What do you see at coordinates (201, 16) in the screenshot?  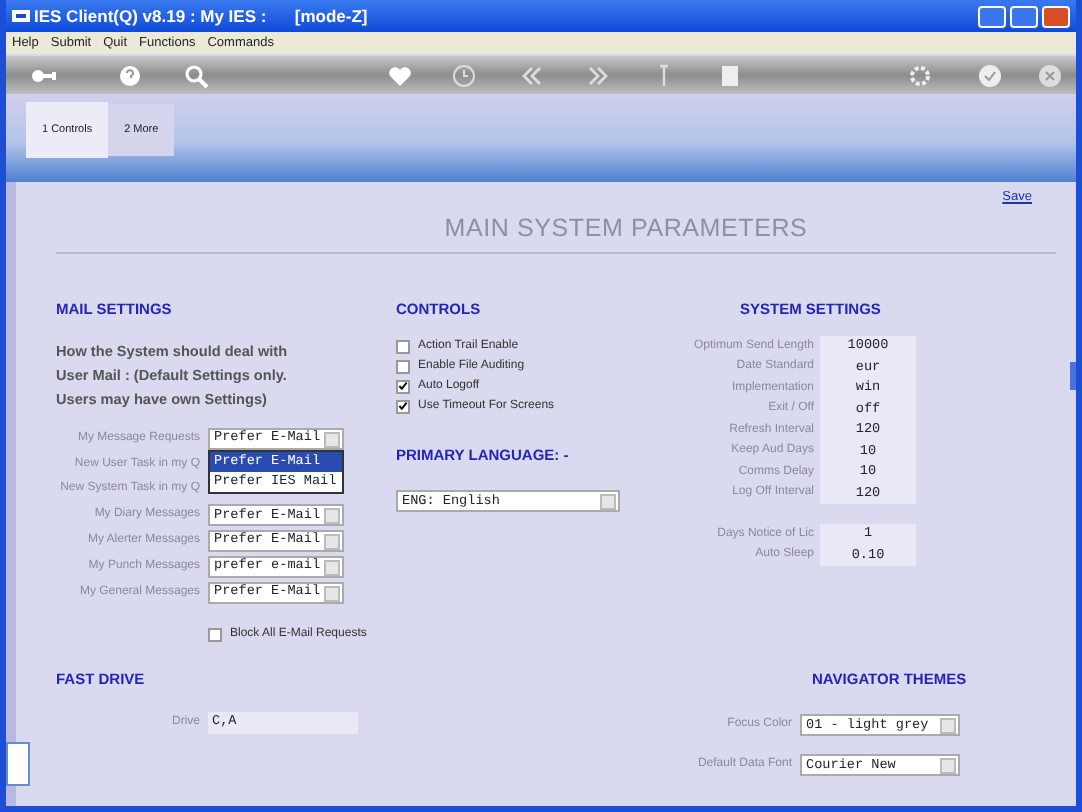 I see `window-title: IES Client(Q) v8.19 : My IES : [mode-Z]` at bounding box center [201, 16].